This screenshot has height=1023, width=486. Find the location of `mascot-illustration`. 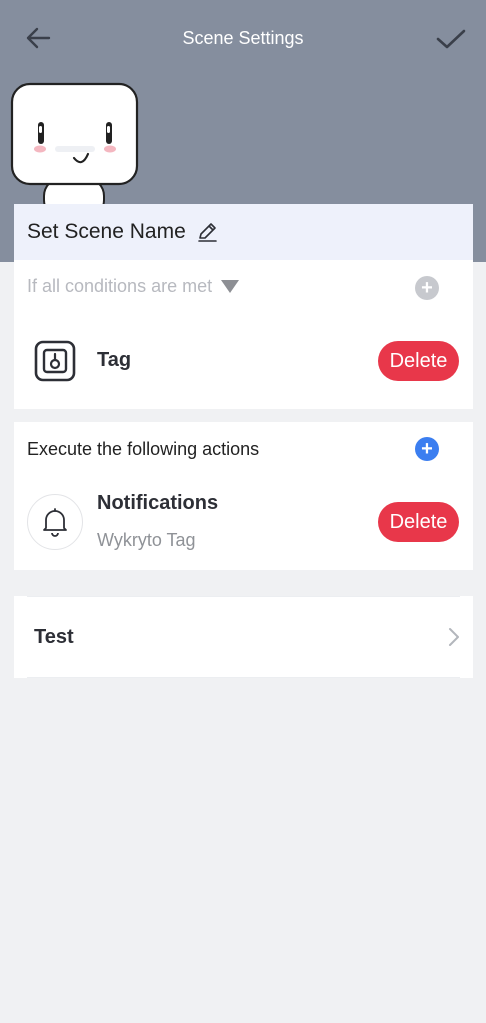

mascot-illustration is located at coordinates (74, 146).